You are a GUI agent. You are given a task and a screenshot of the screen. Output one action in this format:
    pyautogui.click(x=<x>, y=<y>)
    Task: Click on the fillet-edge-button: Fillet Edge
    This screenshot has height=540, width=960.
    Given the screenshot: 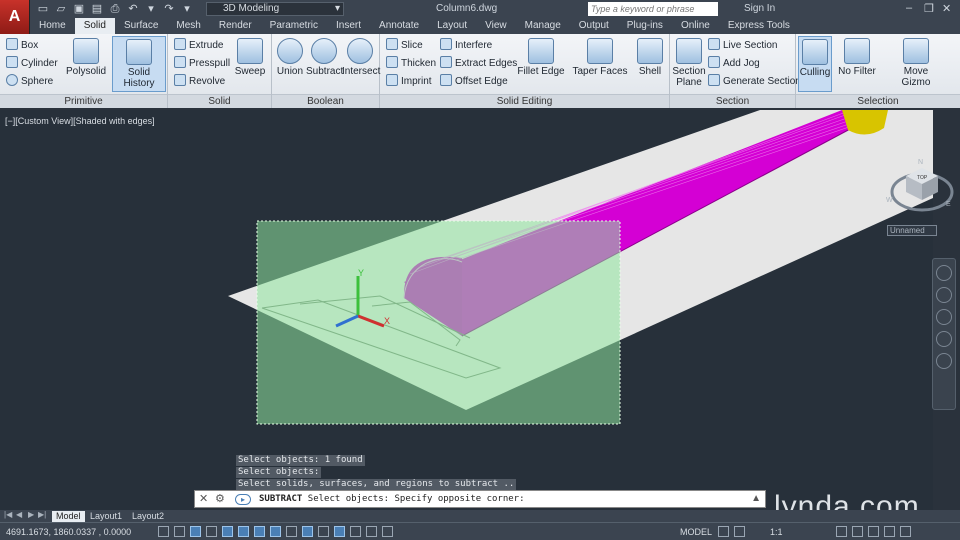 What is the action you would take?
    pyautogui.click(x=541, y=64)
    